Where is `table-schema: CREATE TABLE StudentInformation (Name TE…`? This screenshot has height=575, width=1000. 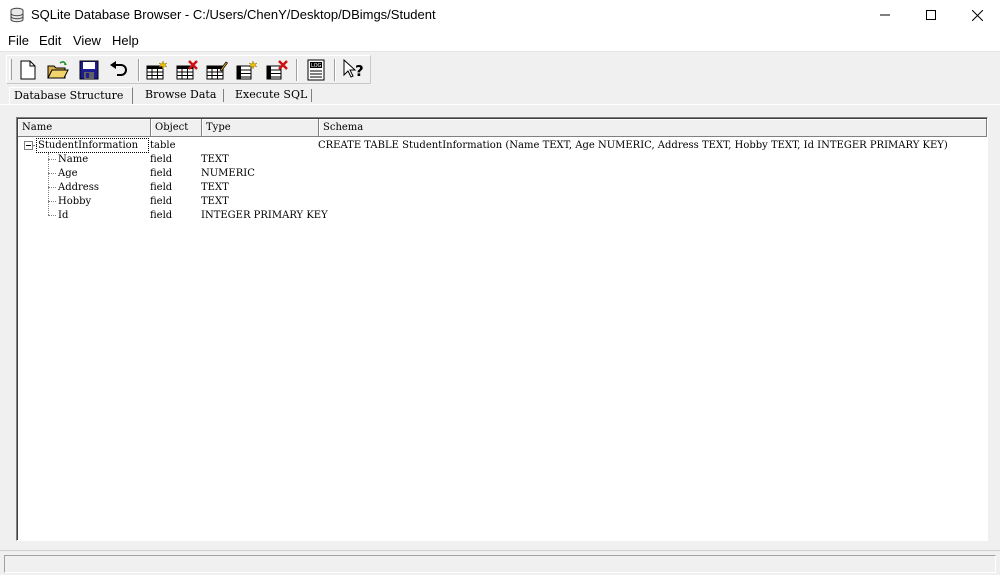
table-schema: CREATE TABLE StudentInformation (Name TE… is located at coordinates (633, 145).